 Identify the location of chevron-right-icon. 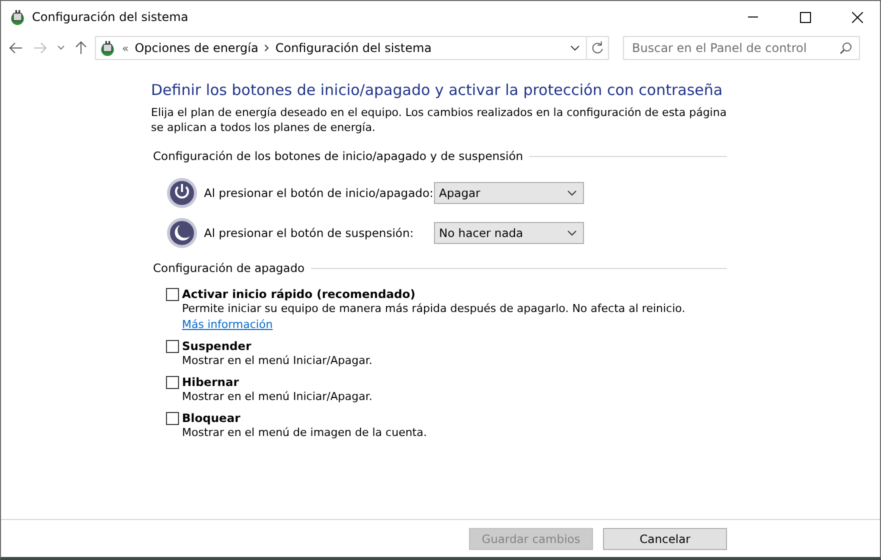
(267, 48).